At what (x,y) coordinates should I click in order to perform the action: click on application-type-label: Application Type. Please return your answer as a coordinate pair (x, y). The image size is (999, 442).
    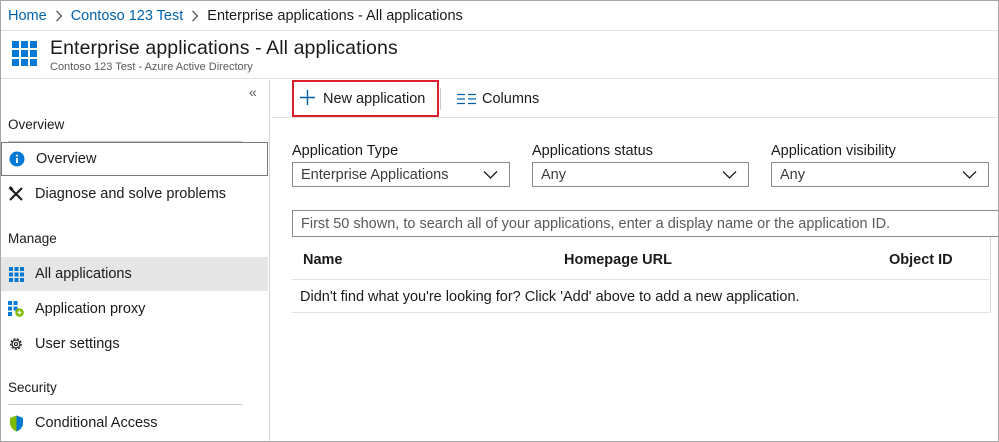
    Looking at the image, I should click on (345, 151).